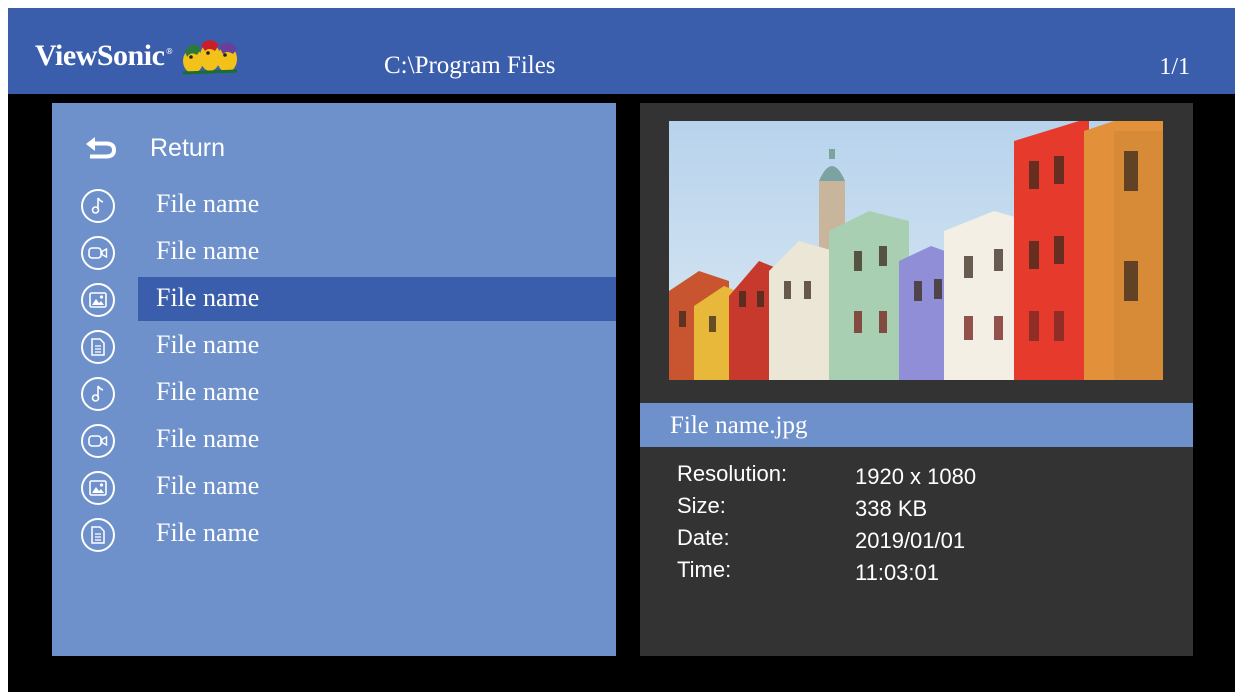  What do you see at coordinates (188, 147) in the screenshot?
I see `return-label: Return` at bounding box center [188, 147].